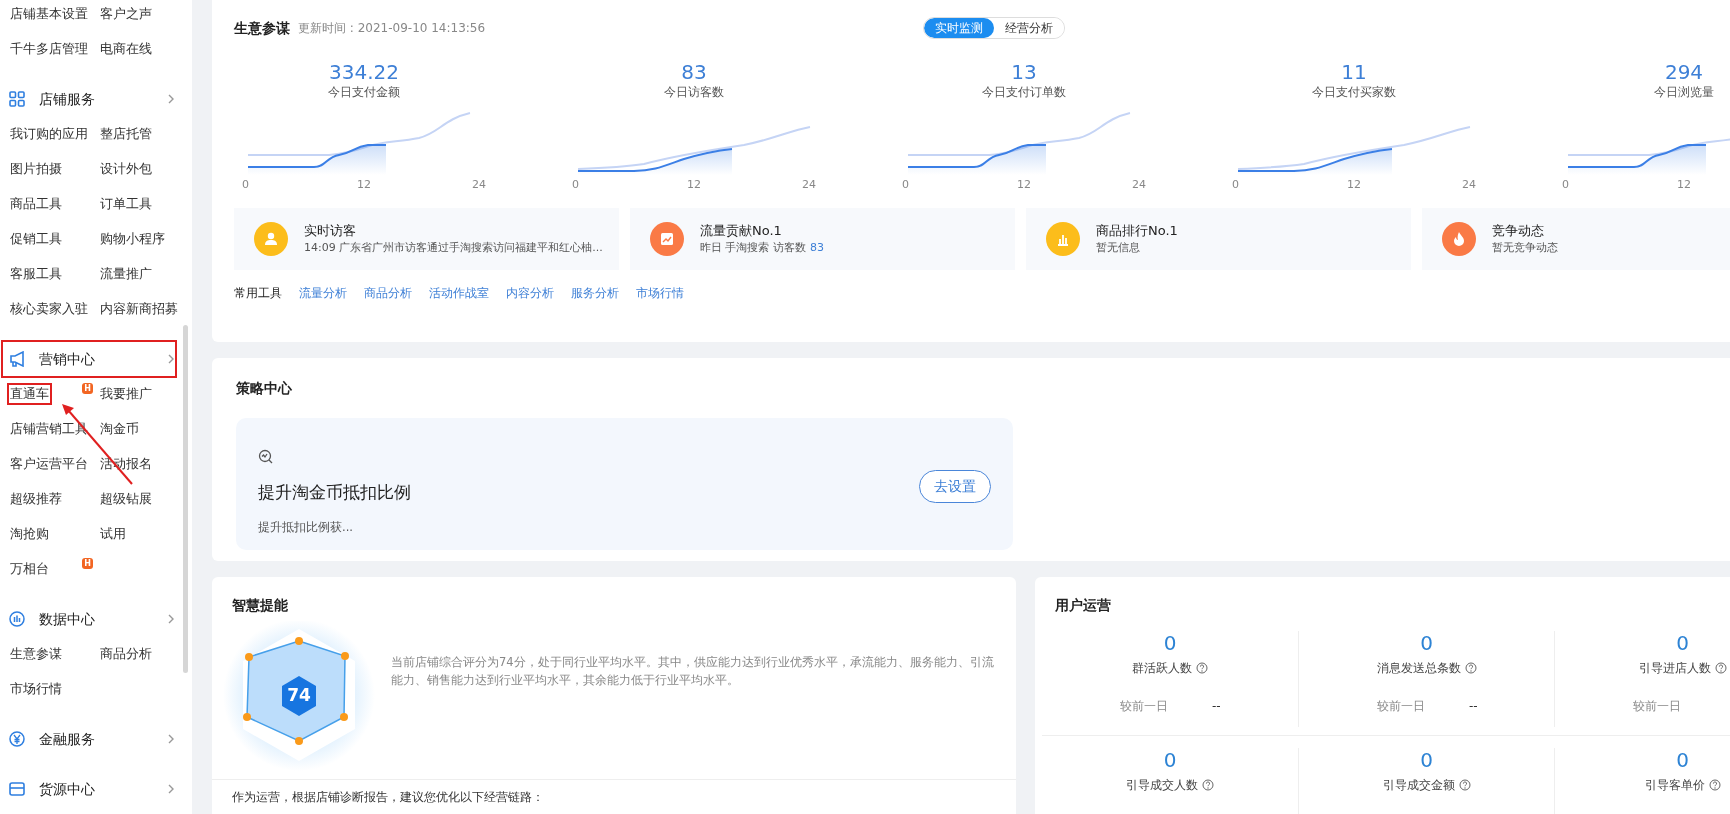 The image size is (1730, 814). Describe the element at coordinates (1525, 248) in the screenshot. I see `insight-text: 暂无竞争动态` at that location.